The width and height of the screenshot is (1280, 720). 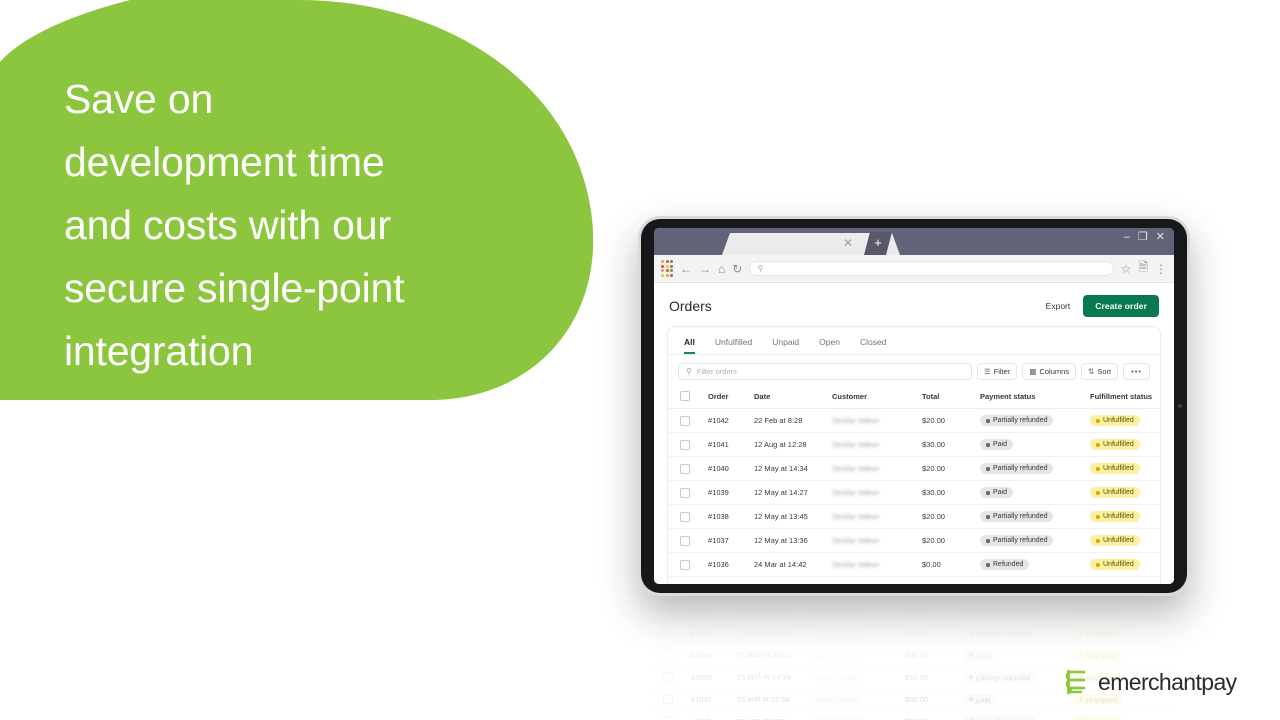 What do you see at coordinates (737, 269) in the screenshot?
I see `reload-icon: ↻` at bounding box center [737, 269].